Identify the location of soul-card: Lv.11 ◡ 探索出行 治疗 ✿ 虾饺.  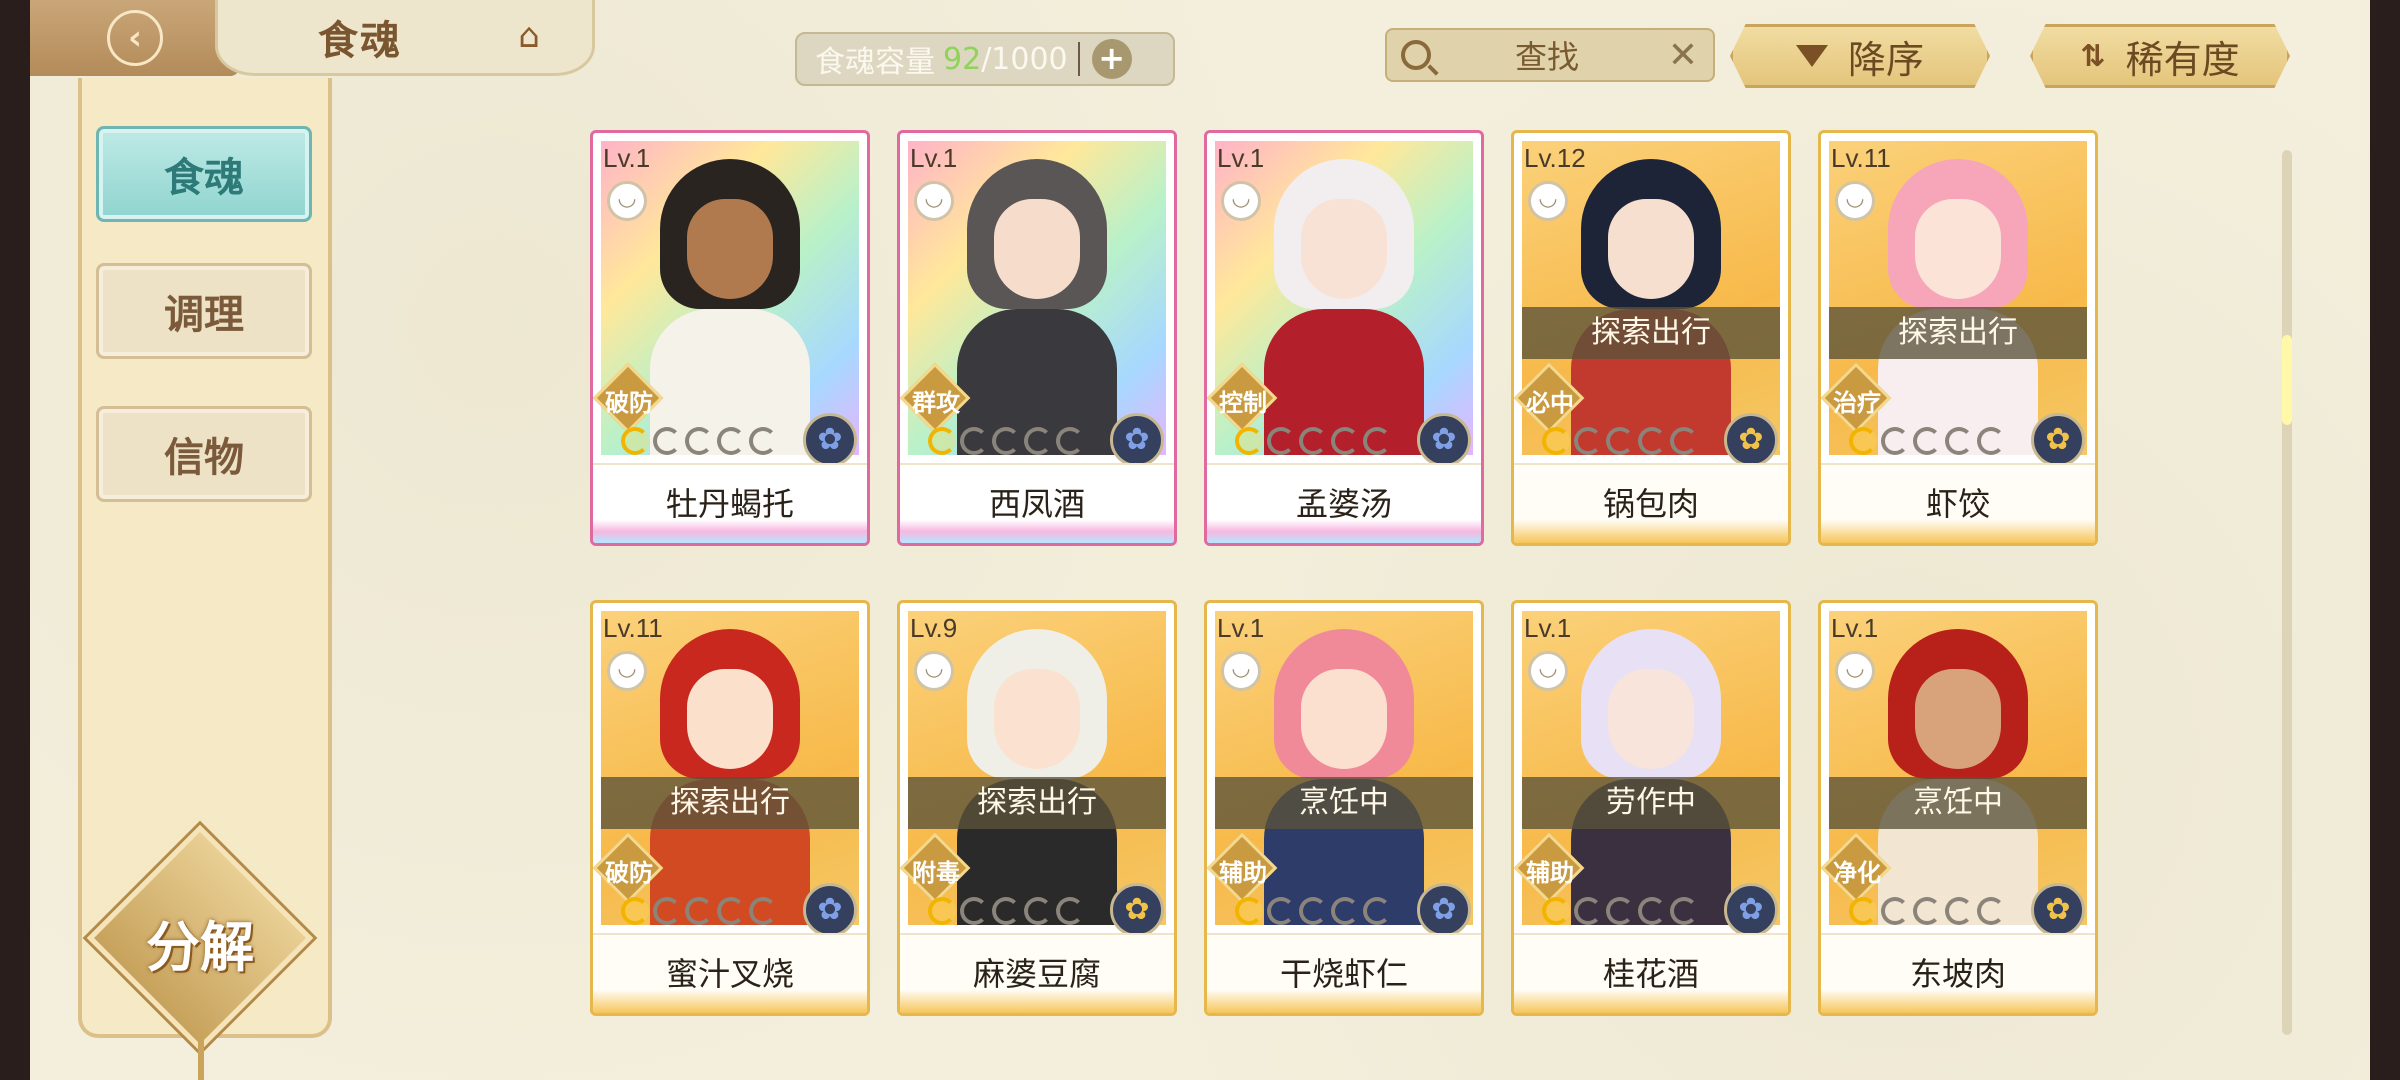
(1958, 338).